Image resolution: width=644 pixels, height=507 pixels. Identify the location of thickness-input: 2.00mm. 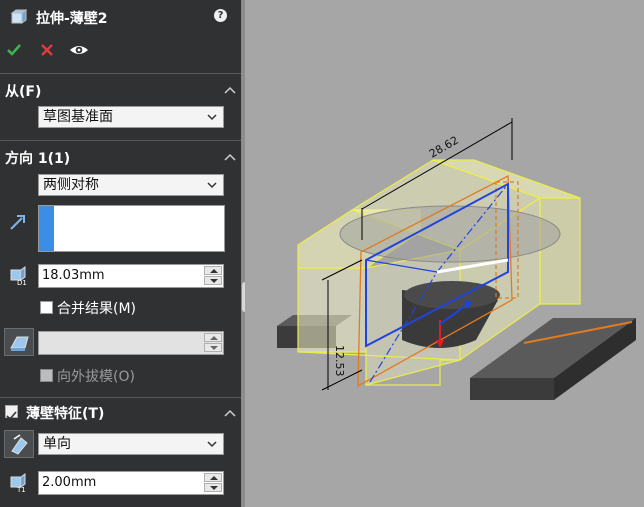
(131, 483).